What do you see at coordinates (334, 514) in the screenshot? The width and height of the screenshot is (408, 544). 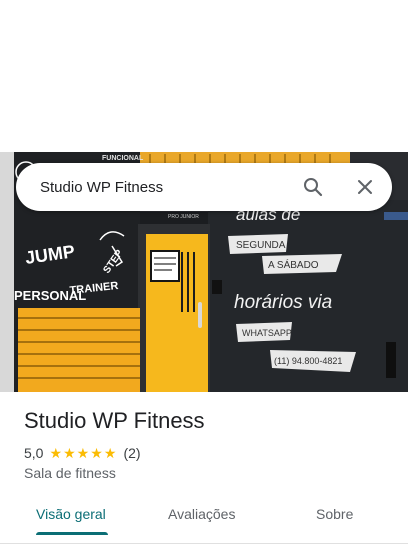 I see `tab-about: Sobre` at bounding box center [334, 514].